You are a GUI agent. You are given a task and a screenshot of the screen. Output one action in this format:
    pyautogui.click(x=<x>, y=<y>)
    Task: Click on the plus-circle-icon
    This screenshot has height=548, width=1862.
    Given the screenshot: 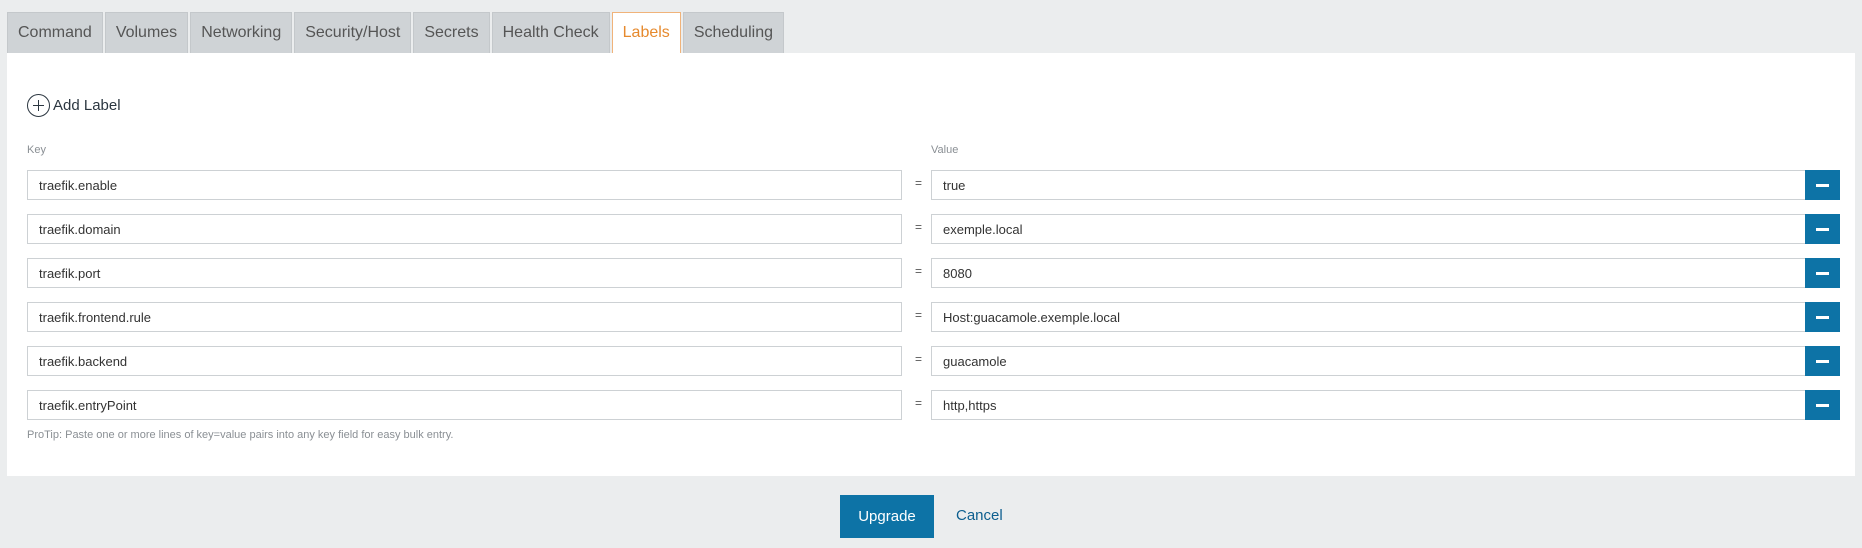 What is the action you would take?
    pyautogui.click(x=38, y=105)
    